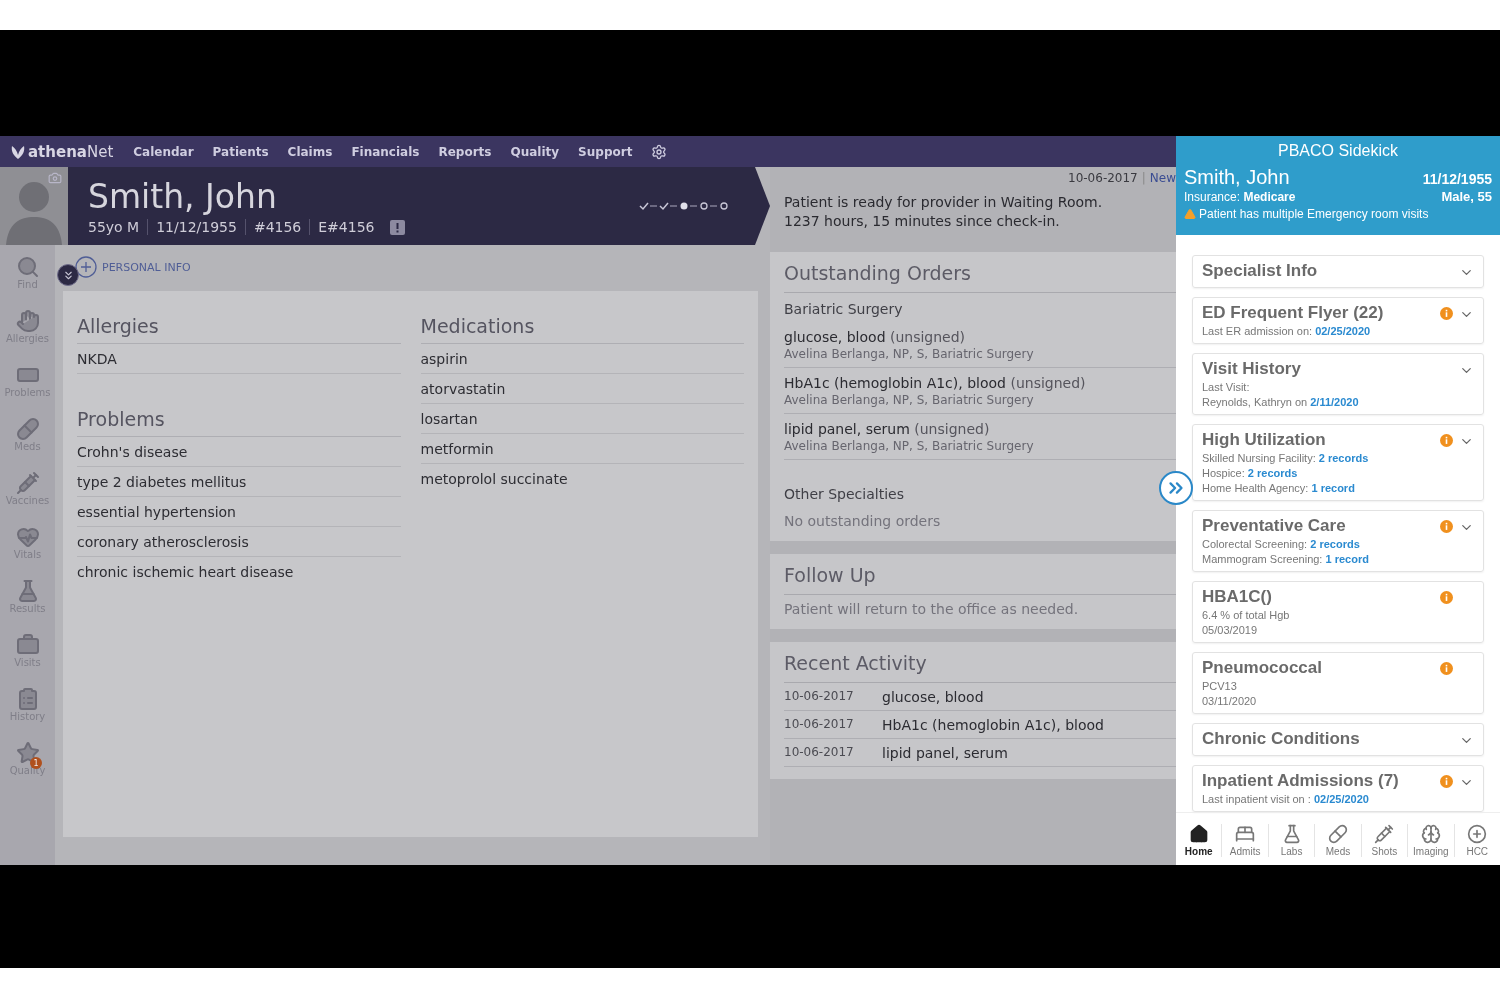 The width and height of the screenshot is (1500, 1000). Describe the element at coordinates (1281, 402) in the screenshot. I see `card-detail: Reynolds, Kathryn on 2/11/2020` at that location.